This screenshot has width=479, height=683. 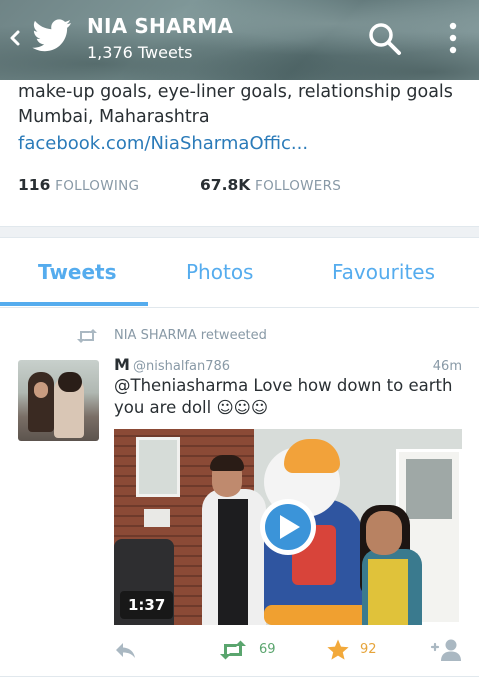 I want to click on search-icon, so click(x=385, y=39).